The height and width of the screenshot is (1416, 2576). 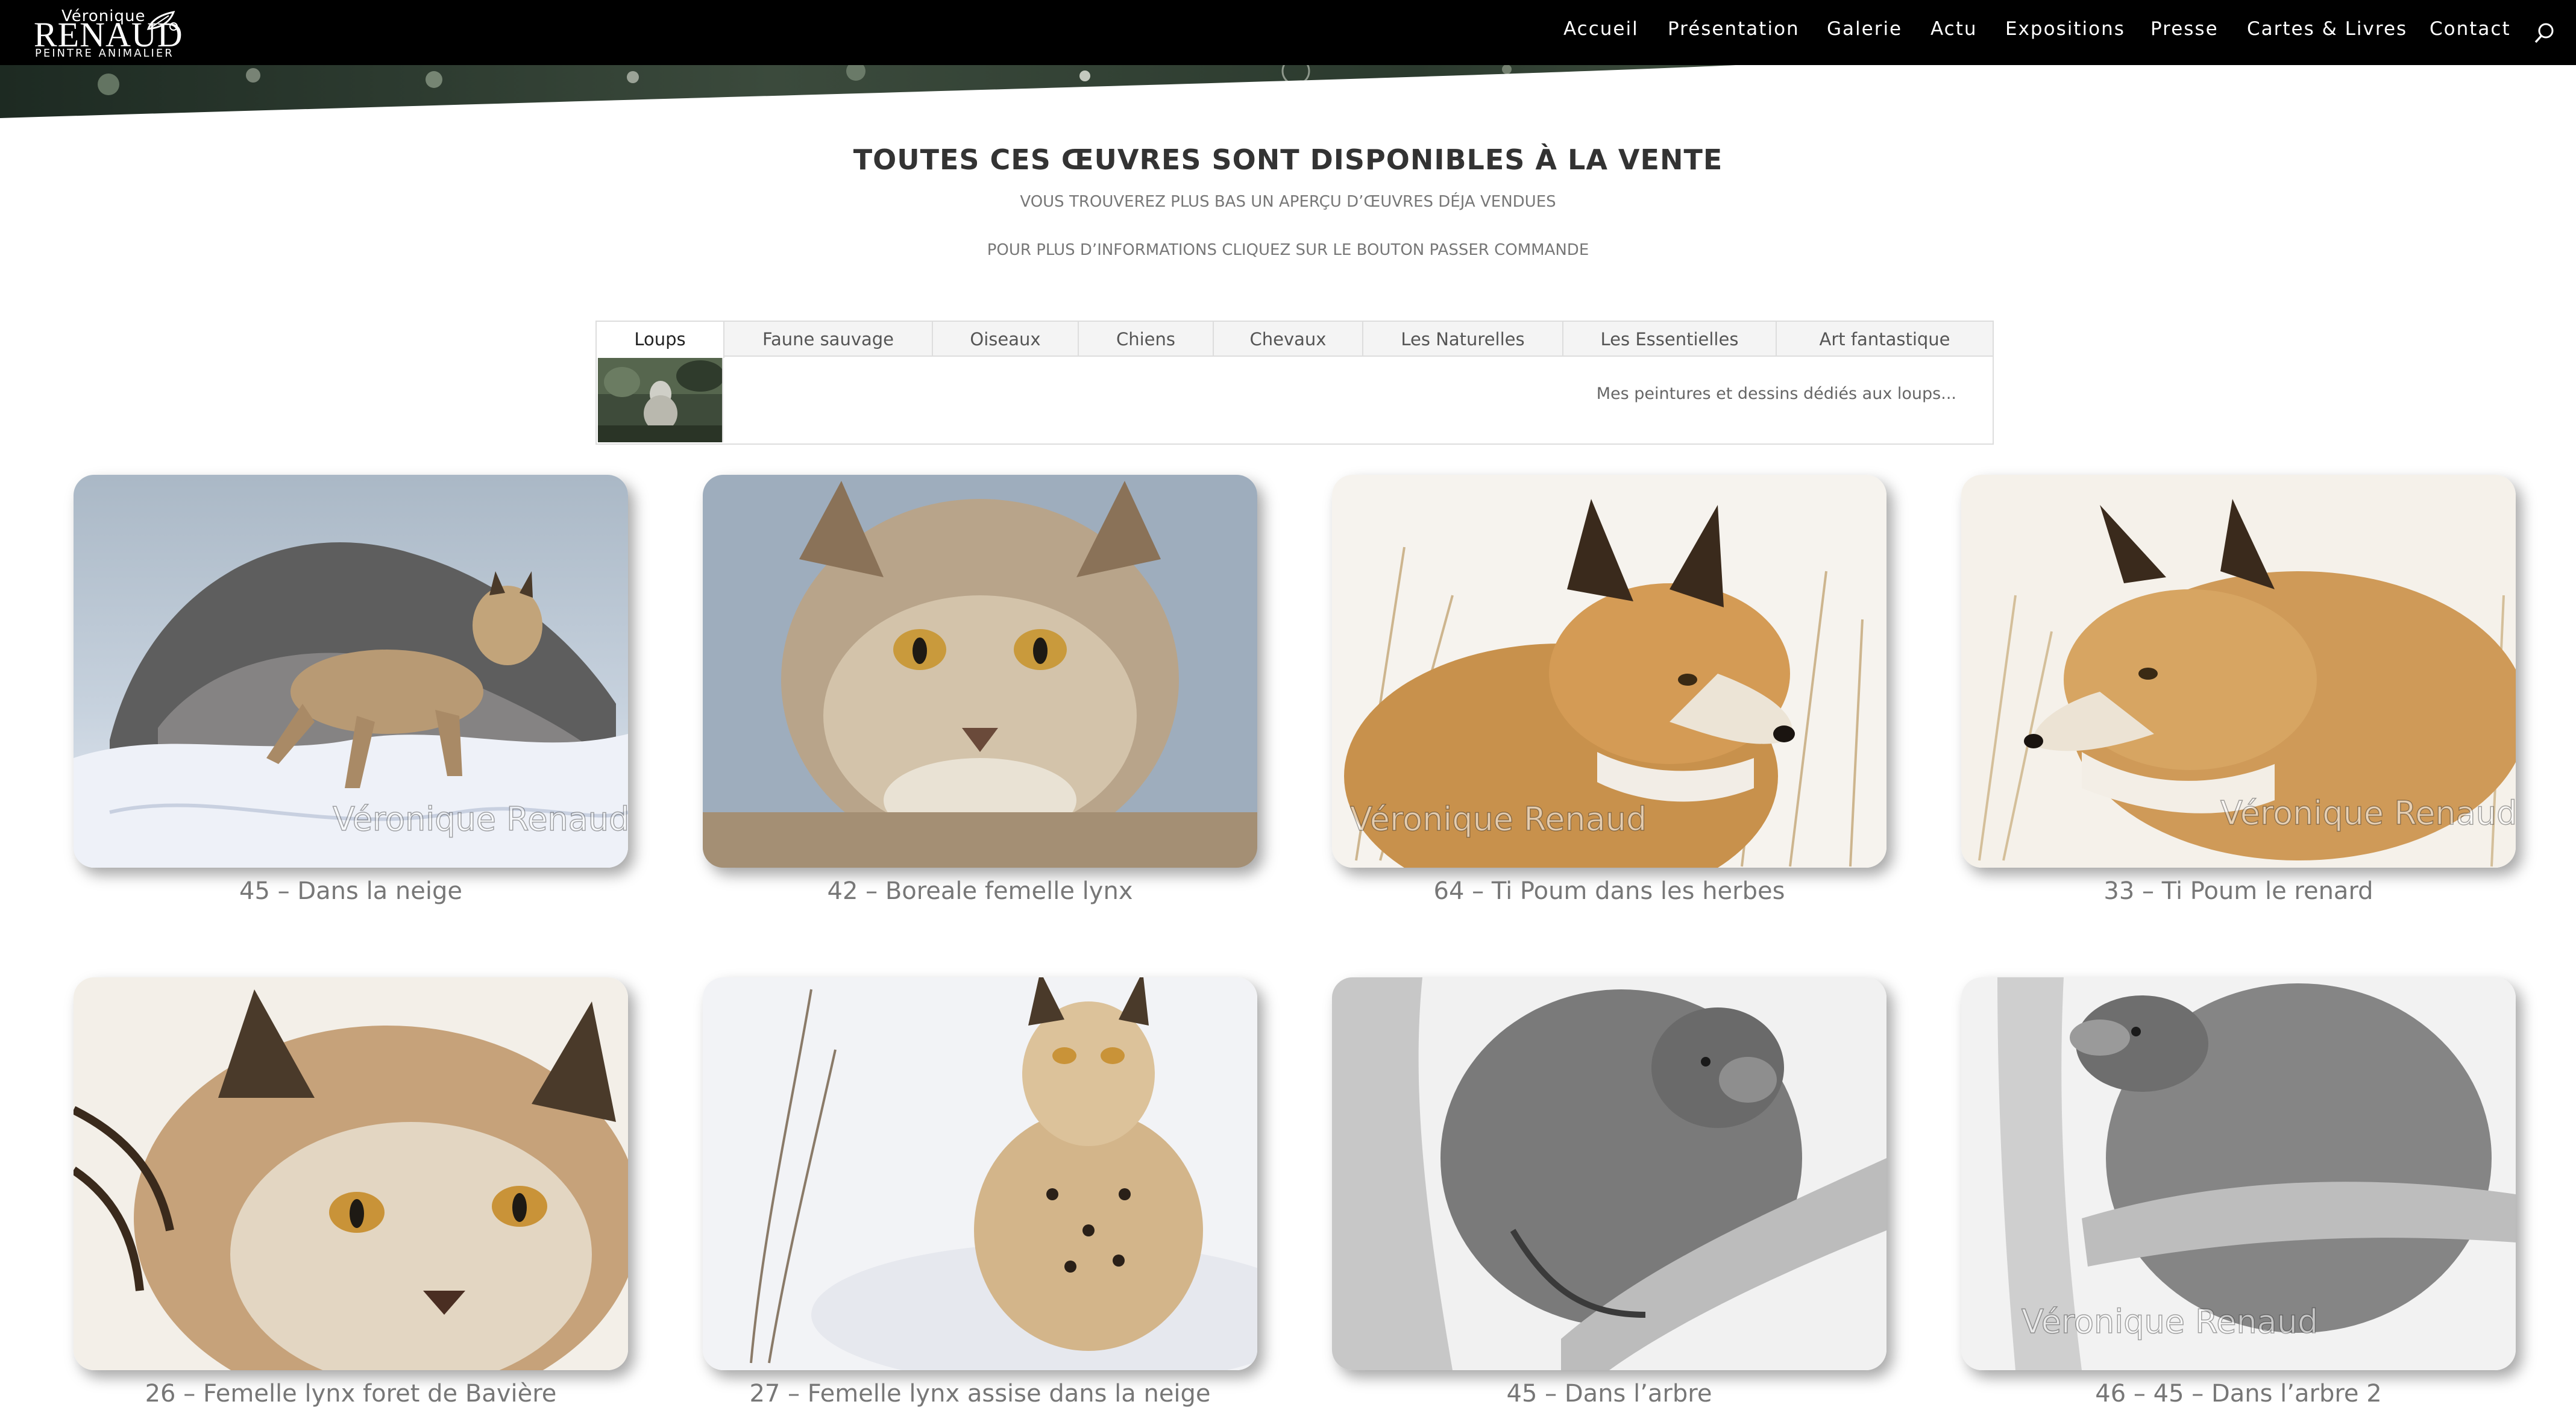 I want to click on artwork-caption: 26 – Femelle lynx foret de Bavière, so click(x=351, y=1394).